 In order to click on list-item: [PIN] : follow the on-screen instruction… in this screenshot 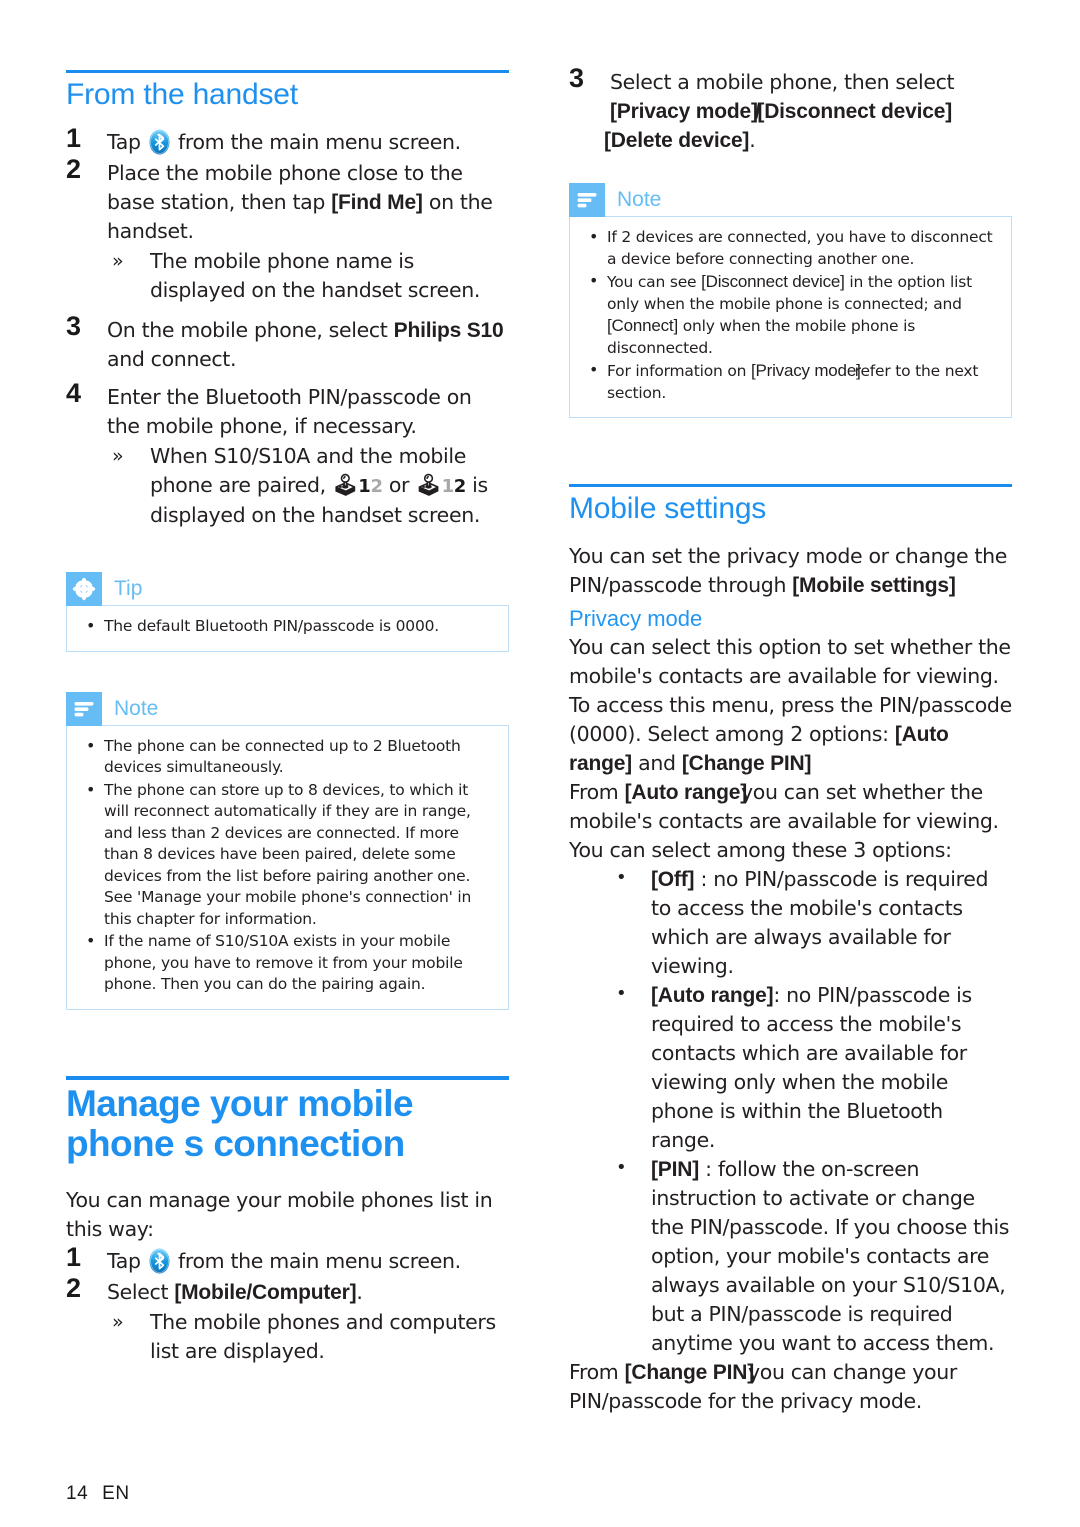, I will do `click(790, 1255)`.